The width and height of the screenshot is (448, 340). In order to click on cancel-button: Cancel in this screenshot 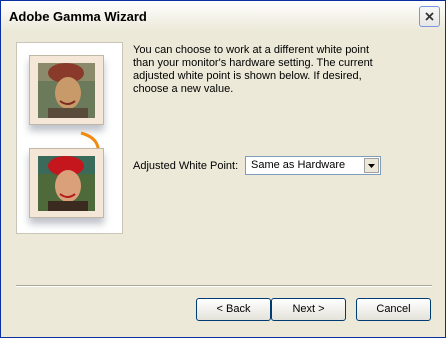, I will do `click(393, 309)`.